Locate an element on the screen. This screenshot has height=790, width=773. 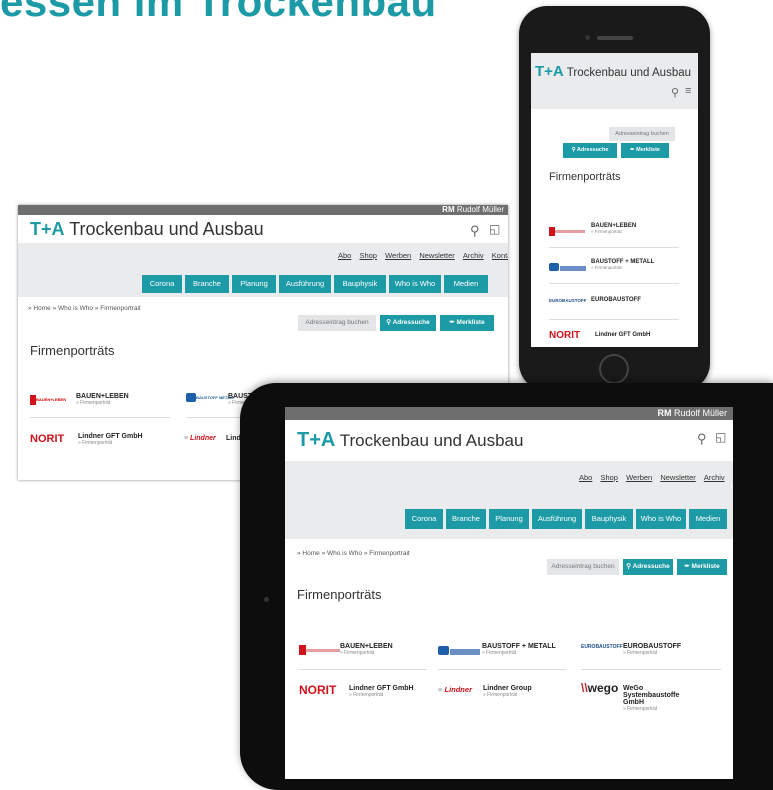
address-search-label: Adressuche is located at coordinates (592, 150).